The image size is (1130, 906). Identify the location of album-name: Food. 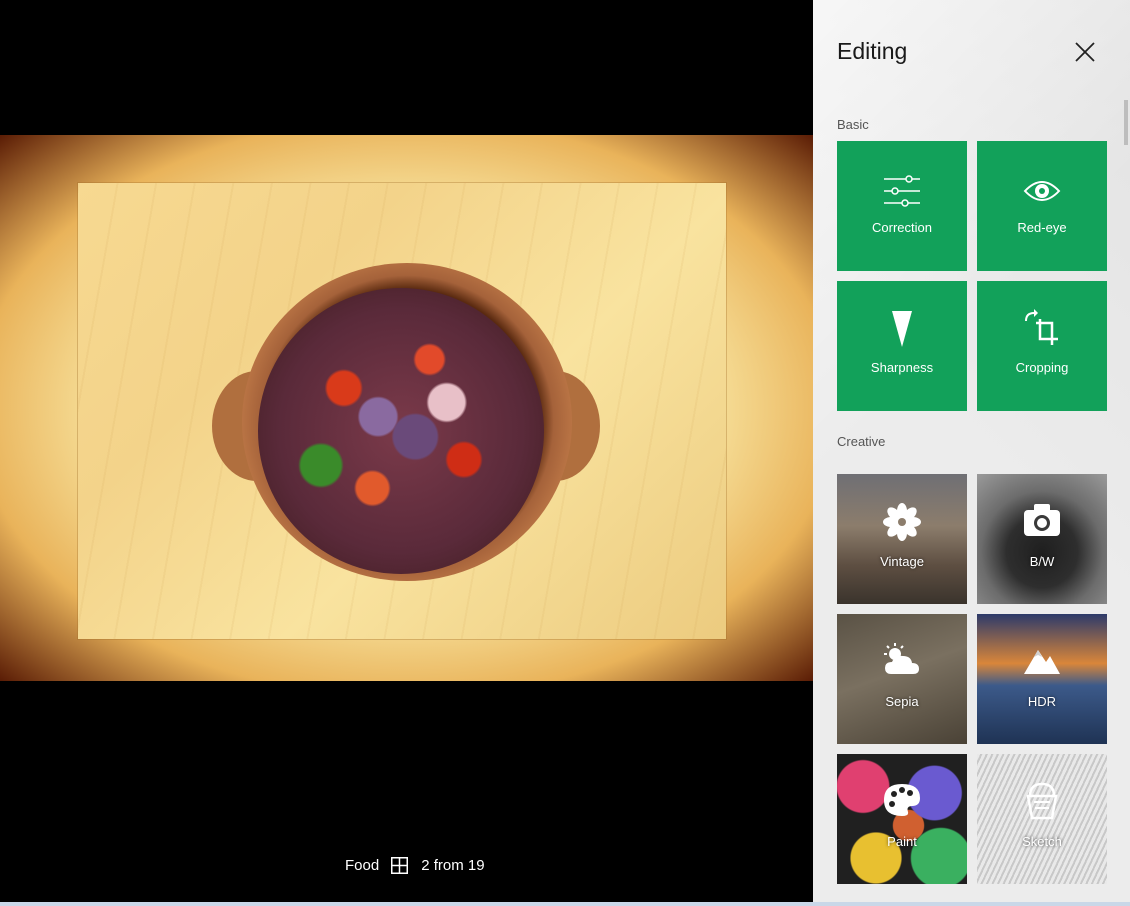
(362, 865).